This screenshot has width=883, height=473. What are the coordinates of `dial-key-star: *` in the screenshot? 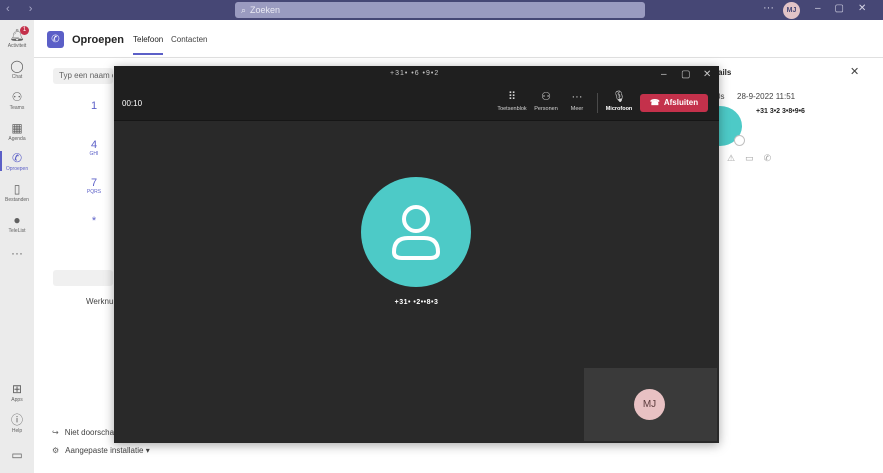 It's located at (94, 221).